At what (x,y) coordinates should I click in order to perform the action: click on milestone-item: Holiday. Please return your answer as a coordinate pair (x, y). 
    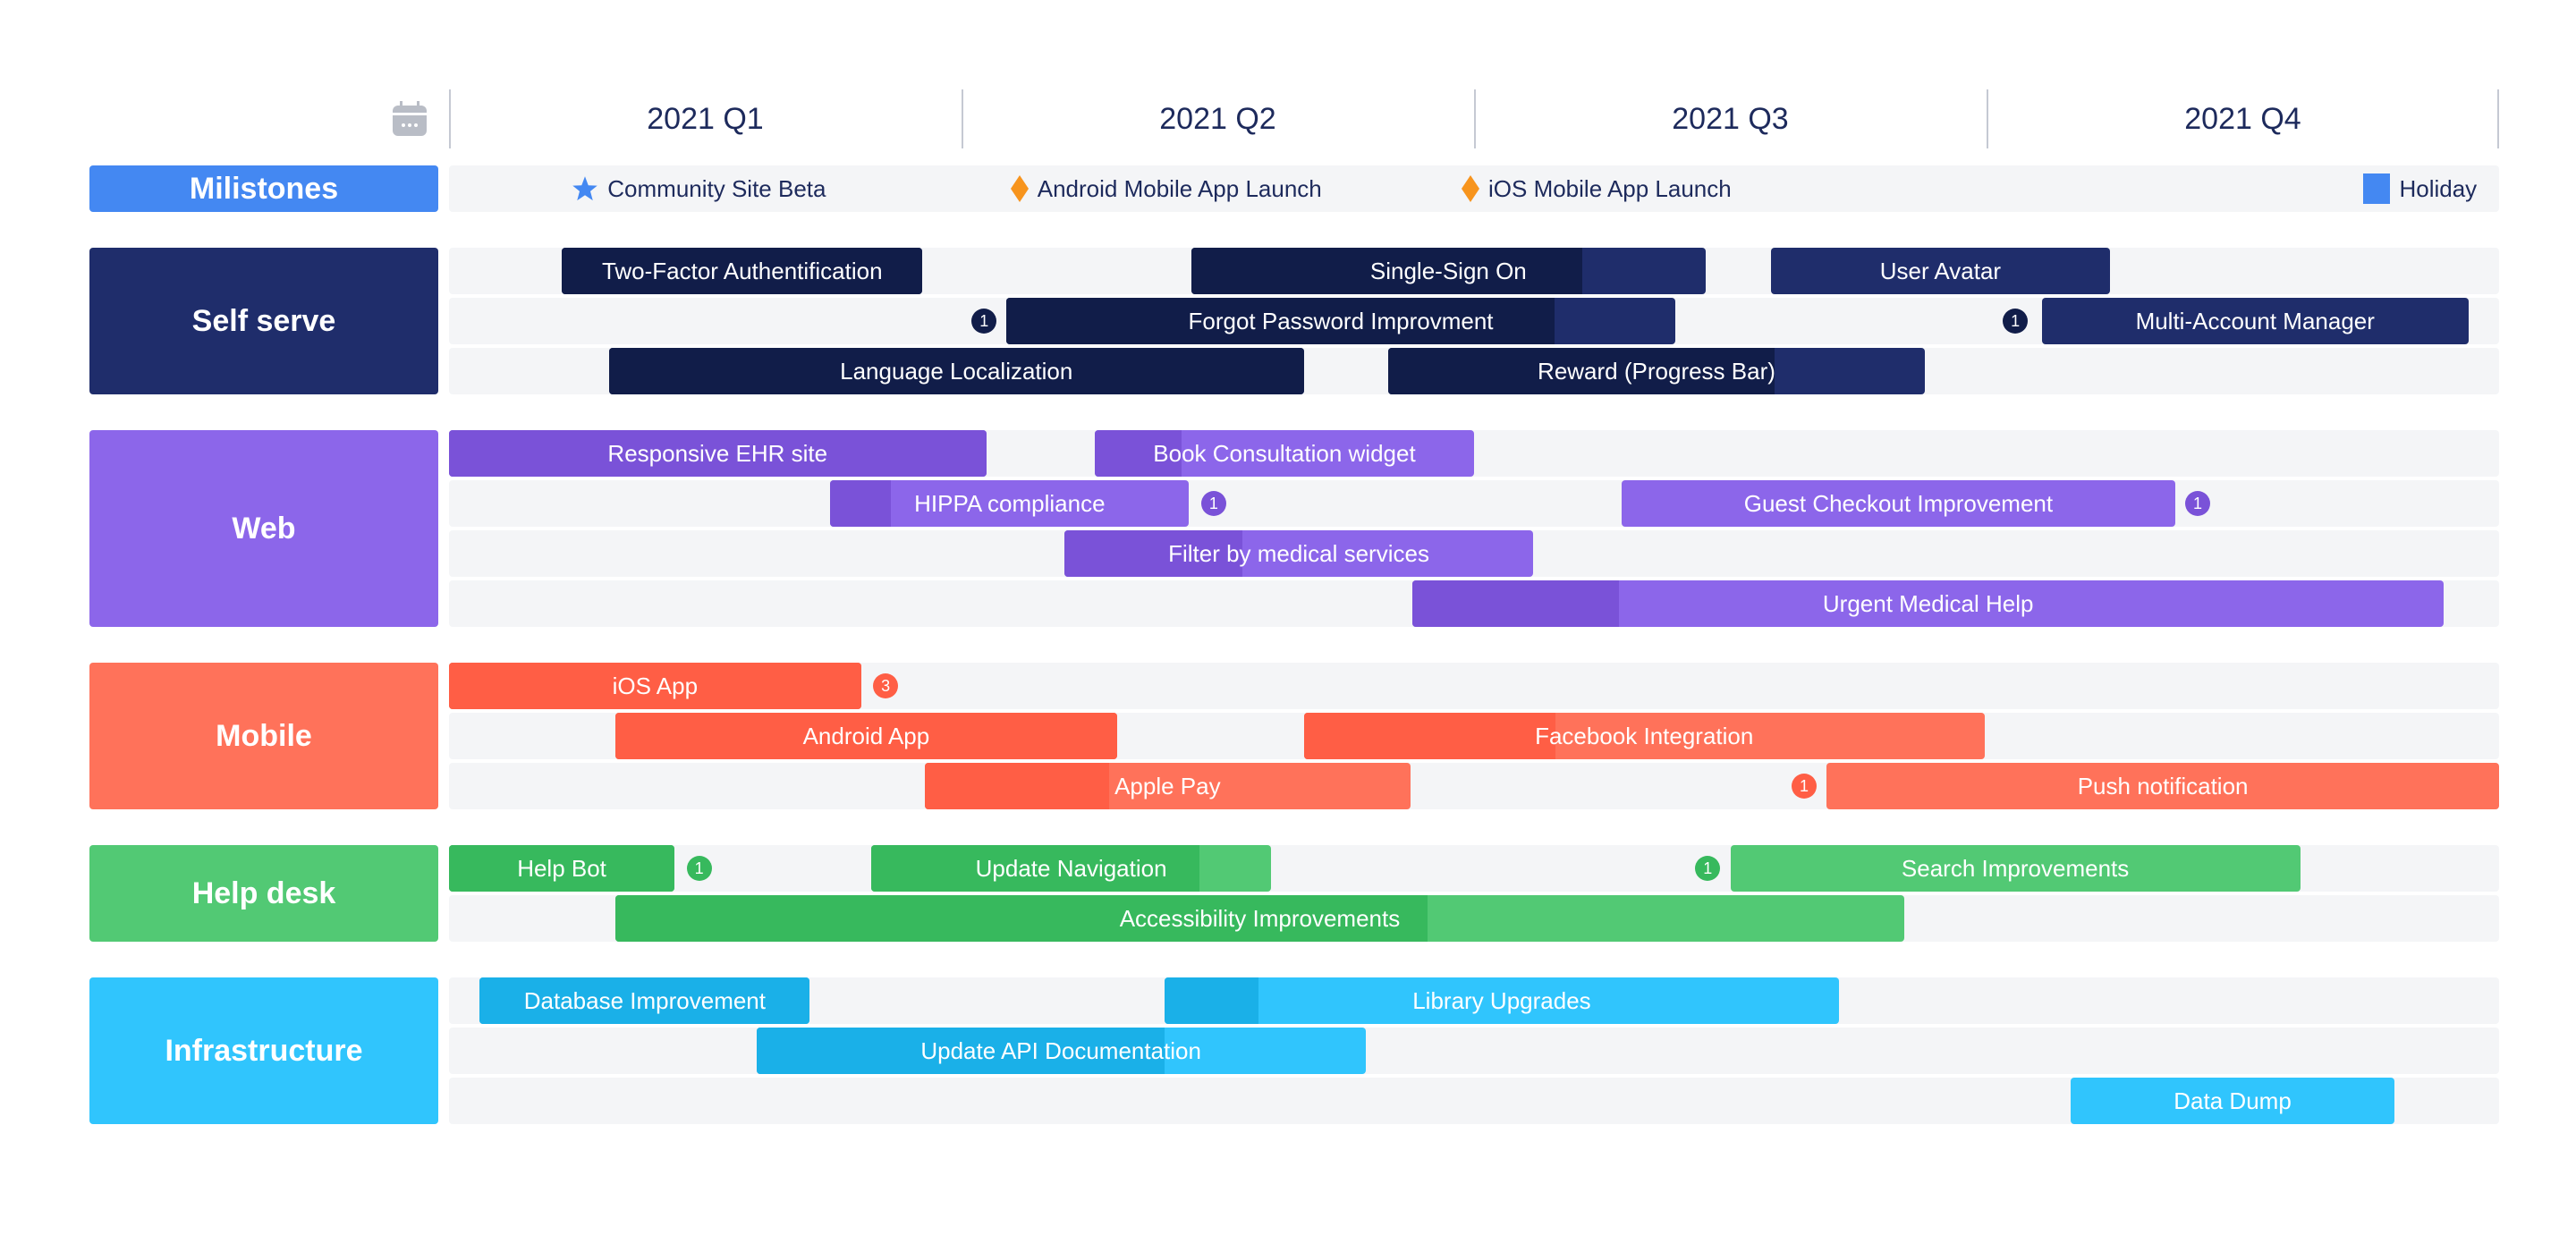
    Looking at the image, I should click on (2420, 188).